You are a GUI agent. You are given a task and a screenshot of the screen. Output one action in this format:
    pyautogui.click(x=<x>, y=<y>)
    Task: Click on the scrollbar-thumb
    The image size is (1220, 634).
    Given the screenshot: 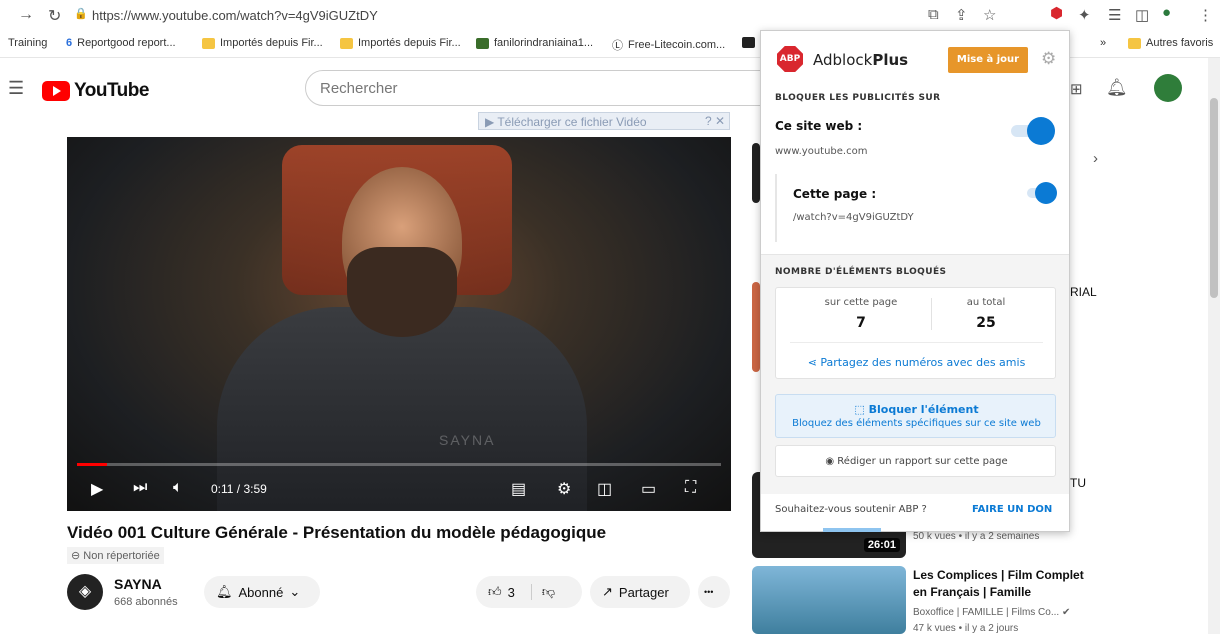 What is the action you would take?
    pyautogui.click(x=1214, y=198)
    